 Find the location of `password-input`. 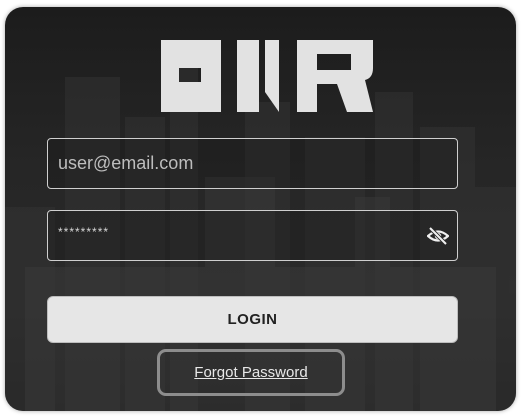

password-input is located at coordinates (252, 235).